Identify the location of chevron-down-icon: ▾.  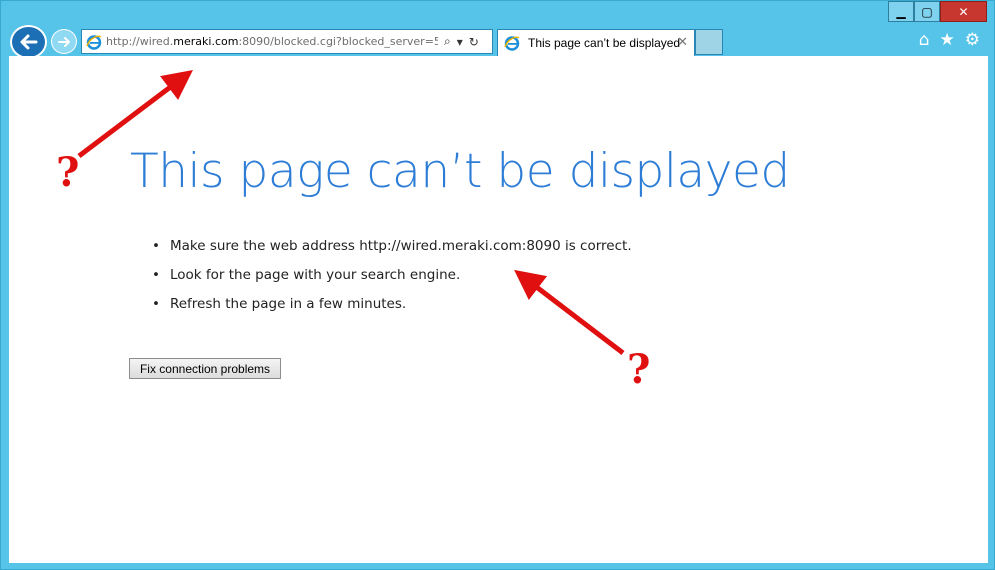
(460, 42).